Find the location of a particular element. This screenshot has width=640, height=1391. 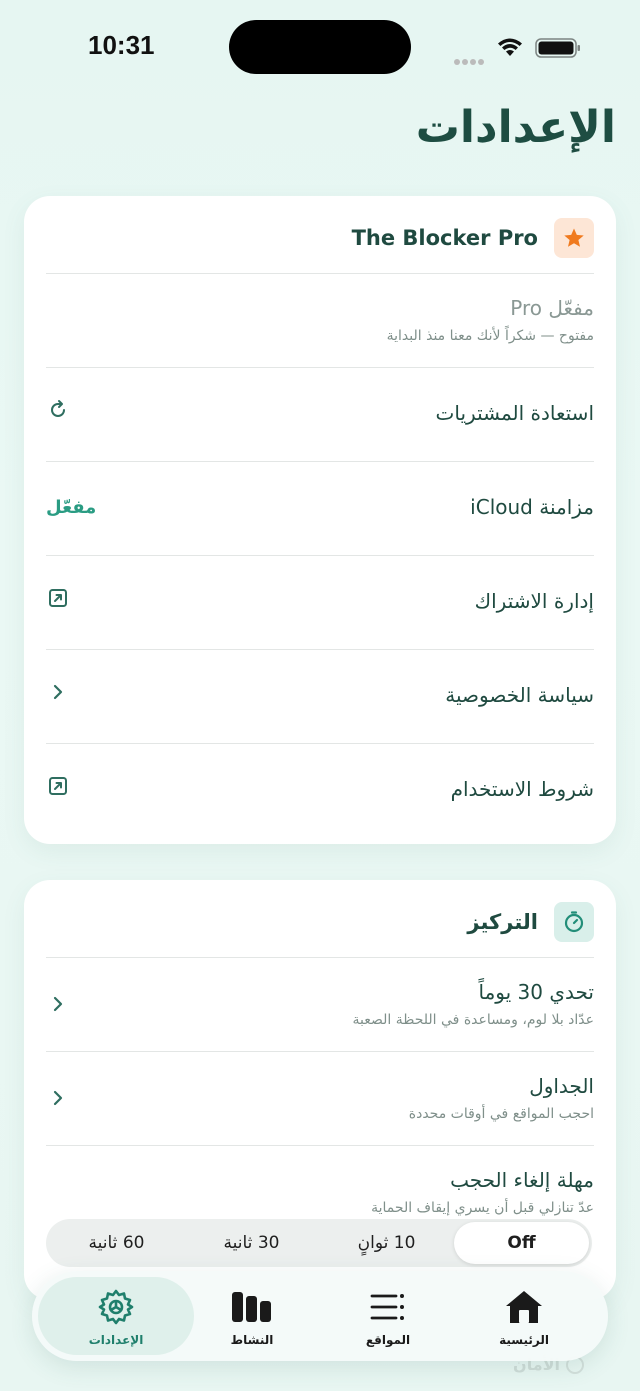

delay-option-30: 30 ثانية is located at coordinates (251, 1243).